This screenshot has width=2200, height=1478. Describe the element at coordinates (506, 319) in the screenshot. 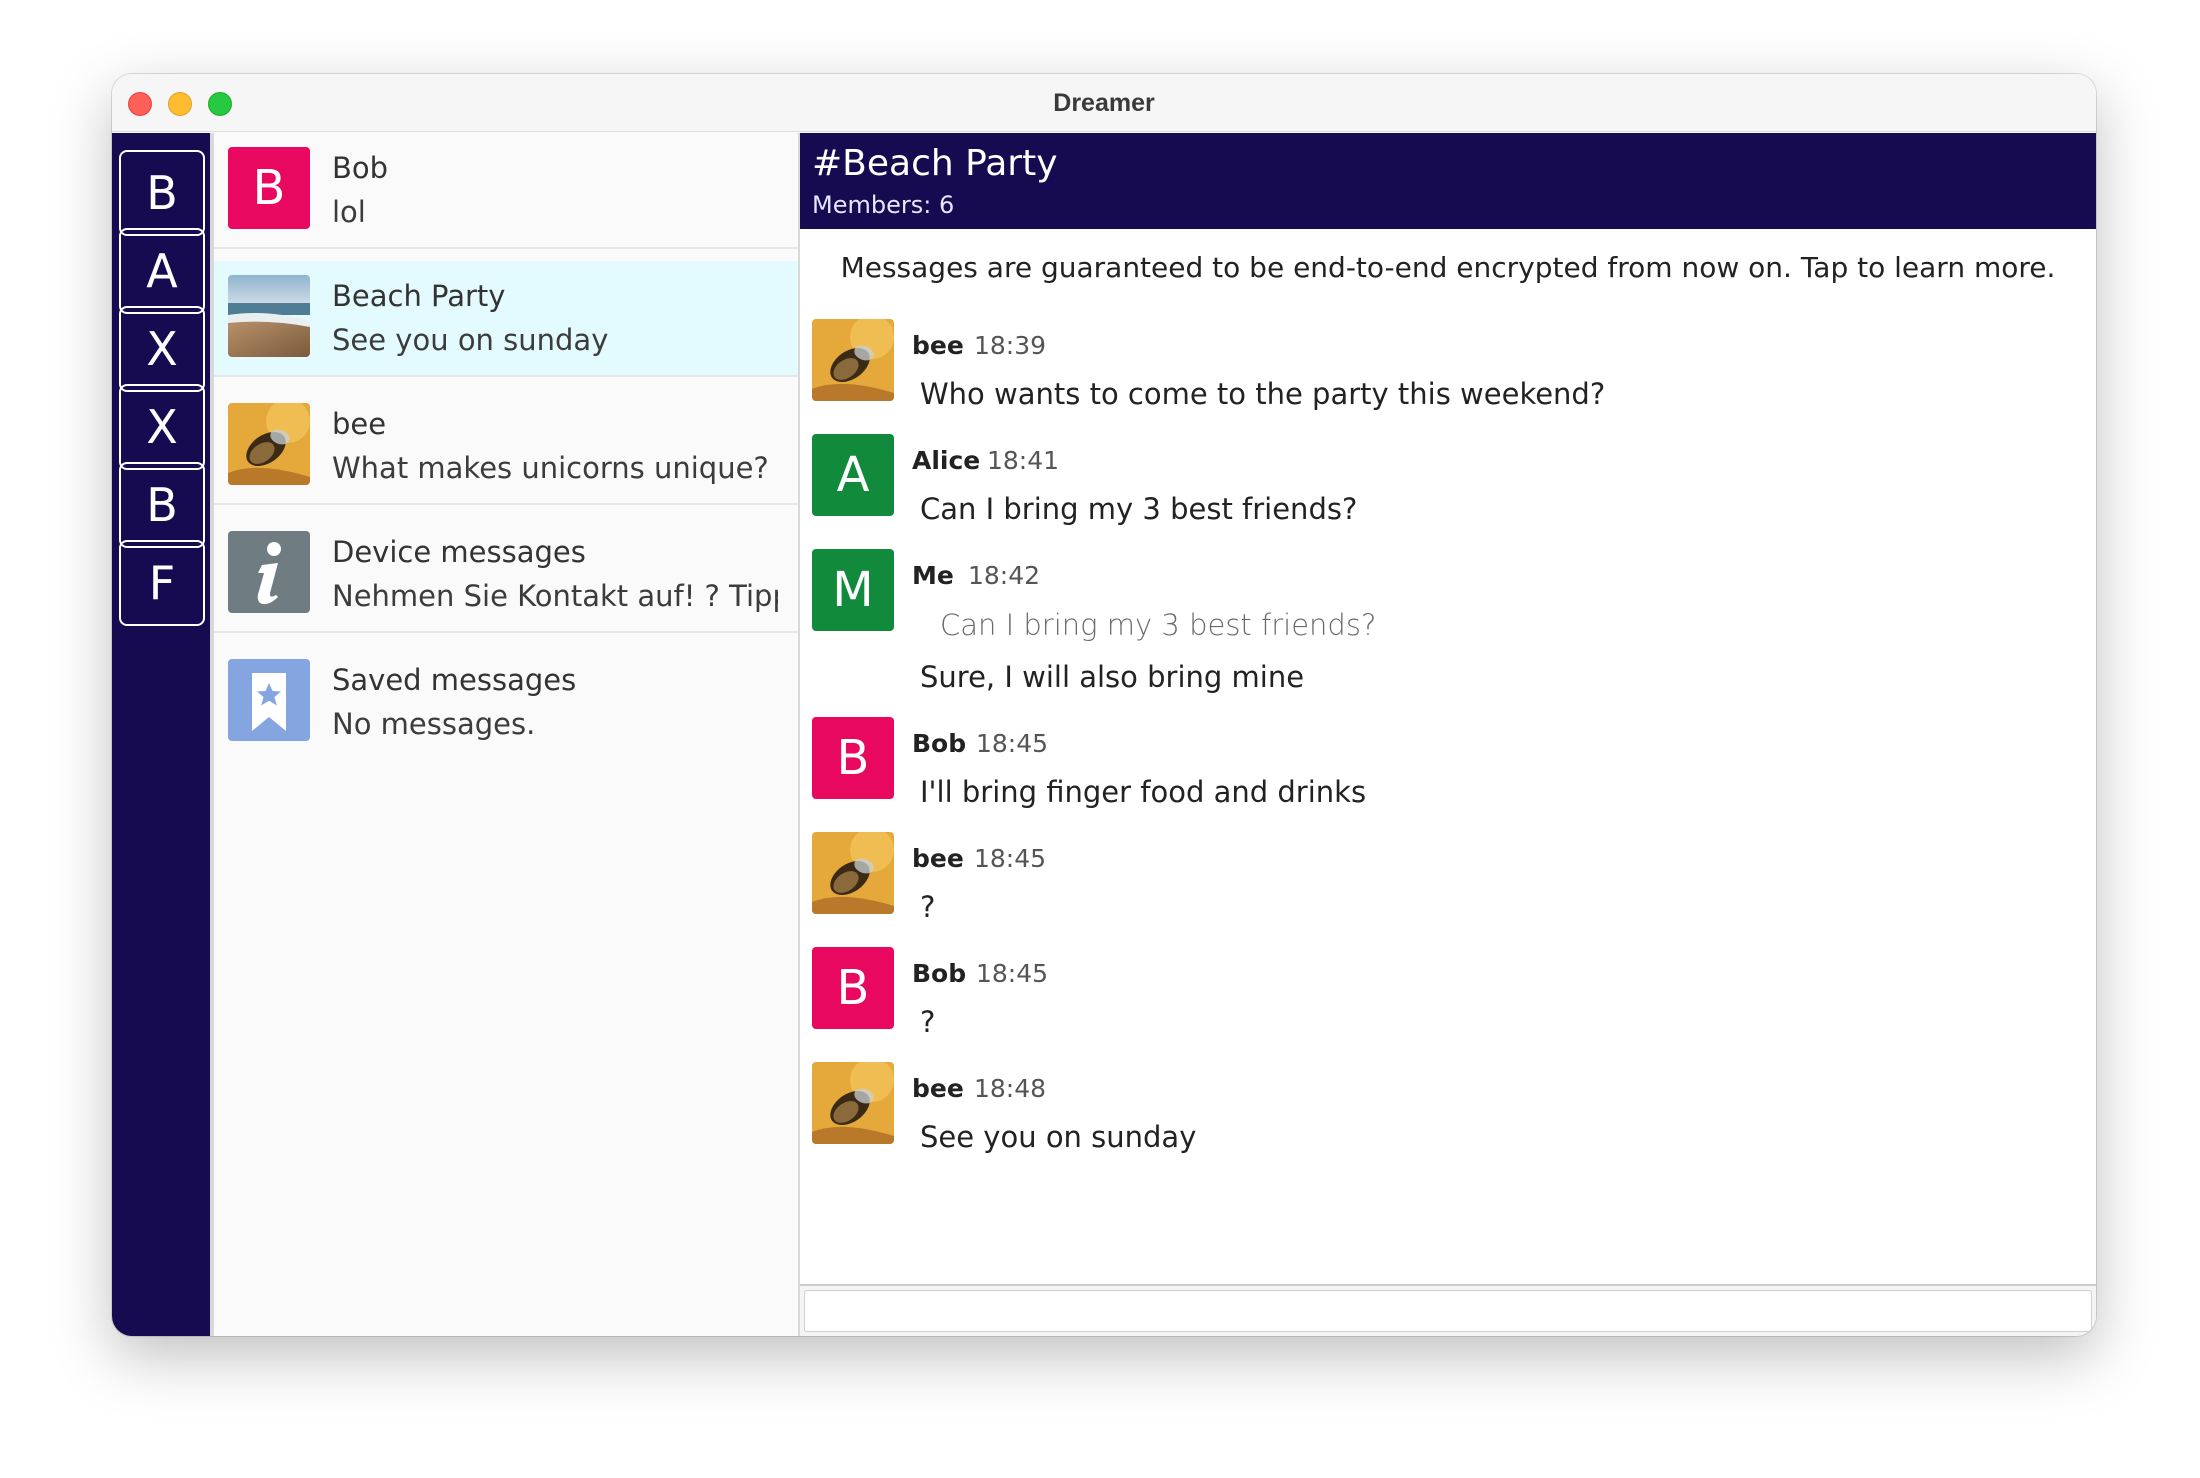

I see `chat-list-item-beach-party: Beach Party See you on sunday` at that location.